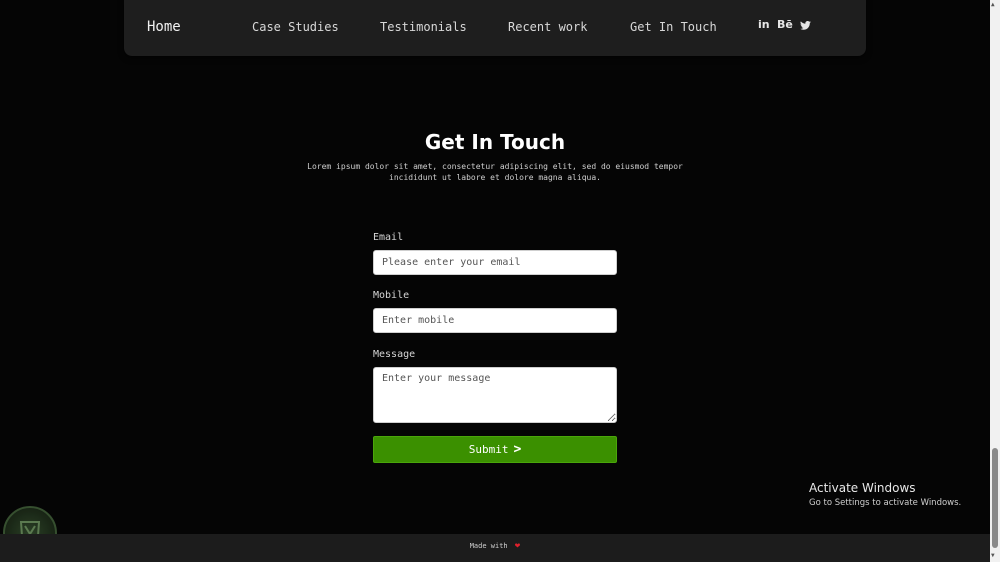  What do you see at coordinates (388, 237) in the screenshot?
I see `email-label: Email` at bounding box center [388, 237].